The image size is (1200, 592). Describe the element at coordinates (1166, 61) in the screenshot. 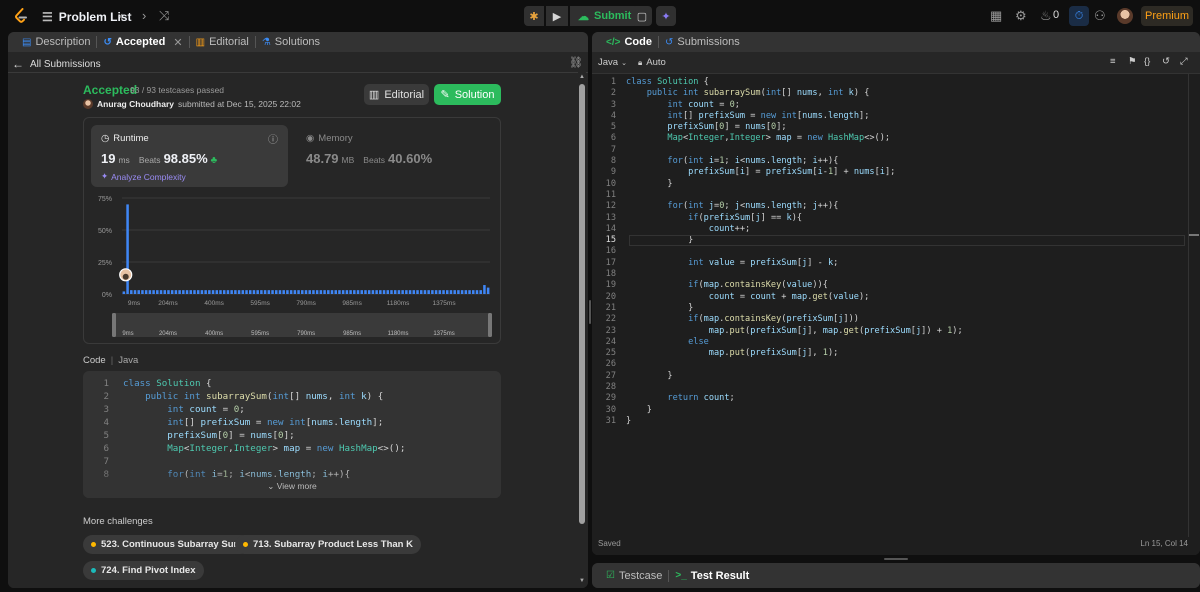

I see `reset-icon: ↺` at that location.